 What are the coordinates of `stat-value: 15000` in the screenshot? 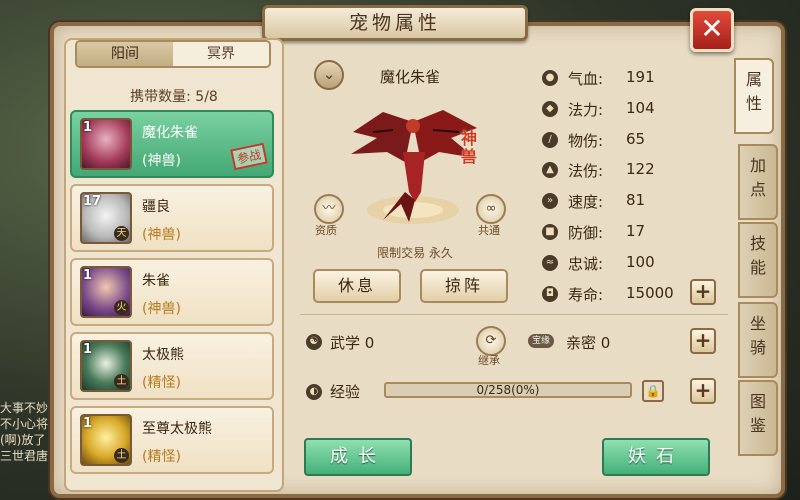 It's located at (650, 292).